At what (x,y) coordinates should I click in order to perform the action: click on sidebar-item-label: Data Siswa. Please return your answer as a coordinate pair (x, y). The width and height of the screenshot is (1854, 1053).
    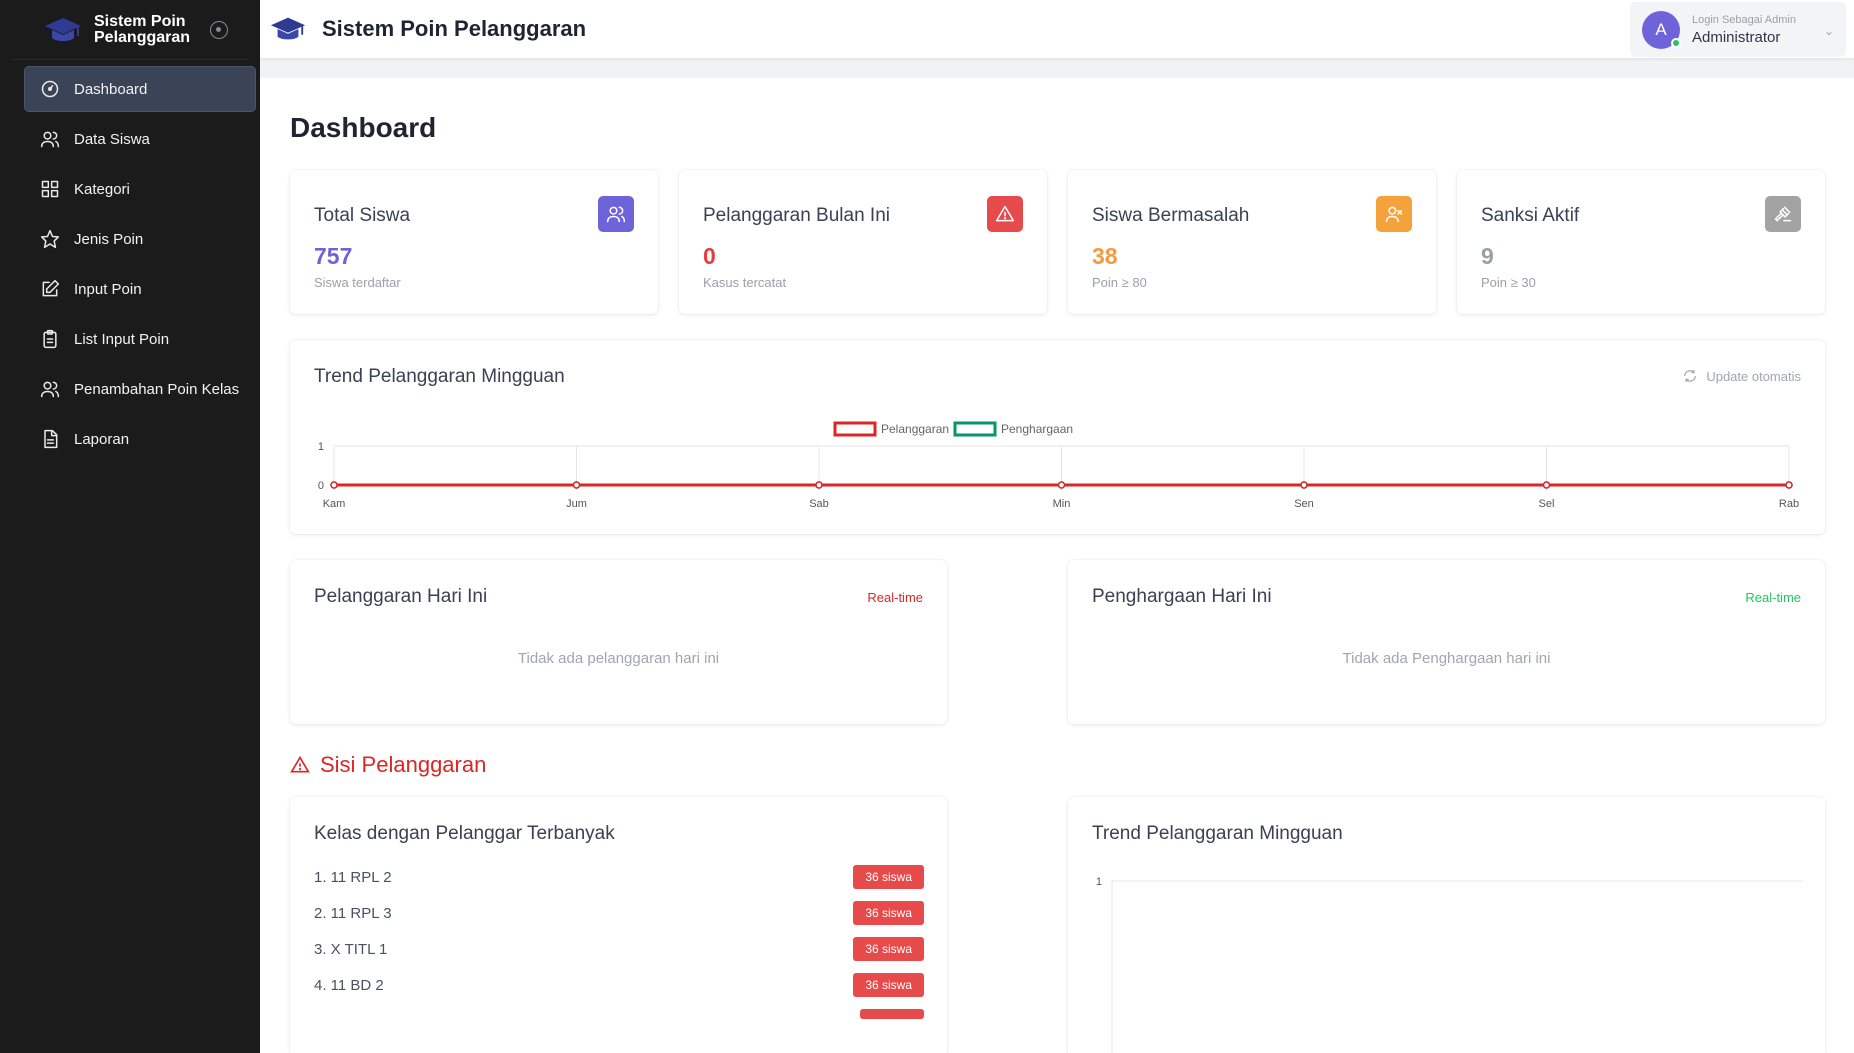
    Looking at the image, I should click on (112, 139).